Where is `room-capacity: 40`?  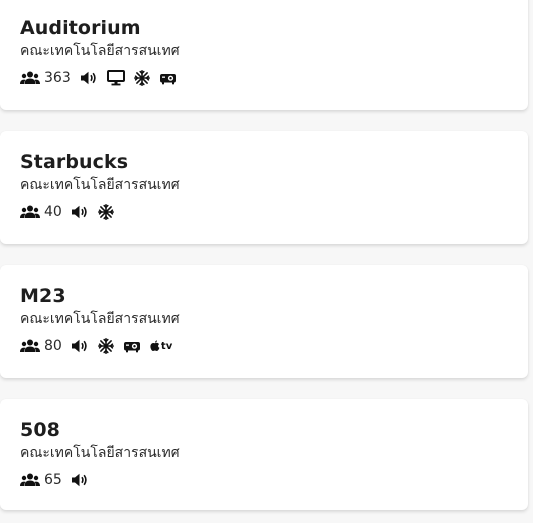
room-capacity: 40 is located at coordinates (53, 212).